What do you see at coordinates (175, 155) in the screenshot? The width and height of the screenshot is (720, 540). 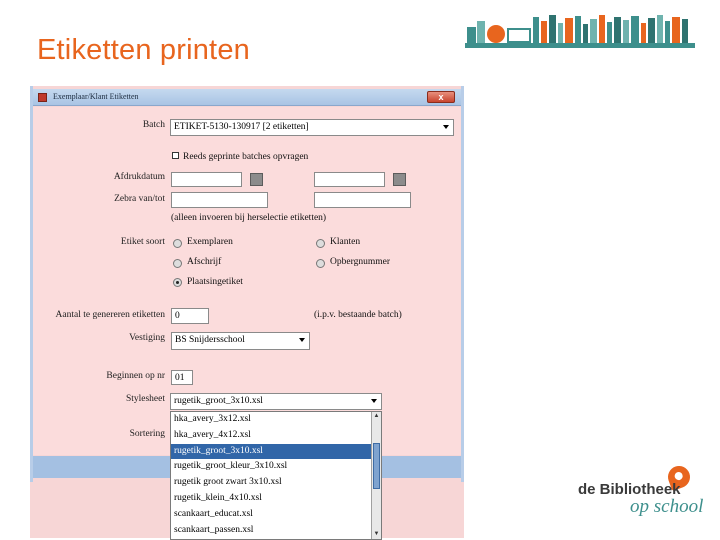 I see `reprint-checkbox` at bounding box center [175, 155].